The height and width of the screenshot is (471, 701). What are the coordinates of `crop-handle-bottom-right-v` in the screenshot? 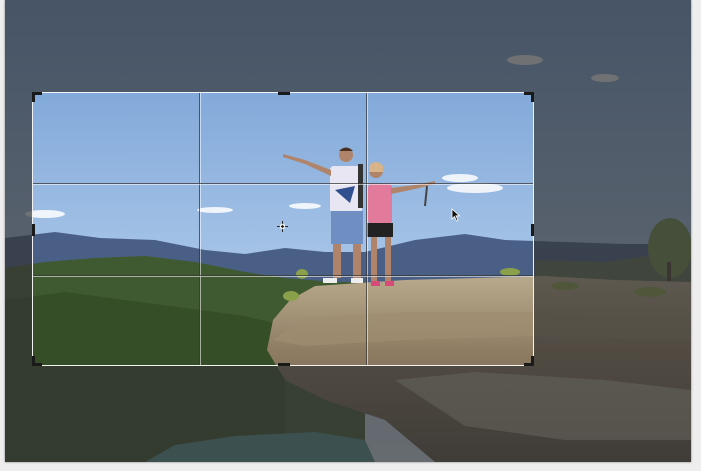 It's located at (532, 361).